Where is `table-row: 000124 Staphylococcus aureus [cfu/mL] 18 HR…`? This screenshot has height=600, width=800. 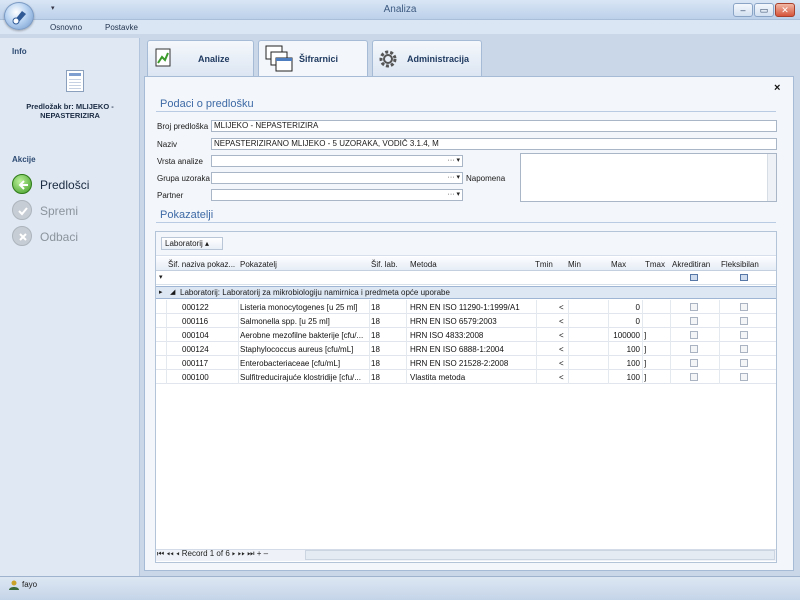 table-row: 000124 Staphylococcus aureus [cfu/mL] 18 HR… is located at coordinates (466, 349).